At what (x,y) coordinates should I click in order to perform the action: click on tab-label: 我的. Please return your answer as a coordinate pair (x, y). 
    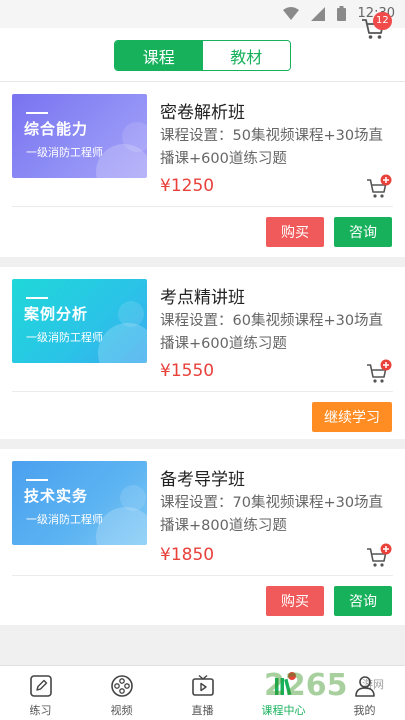
    Looking at the image, I should click on (364, 710).